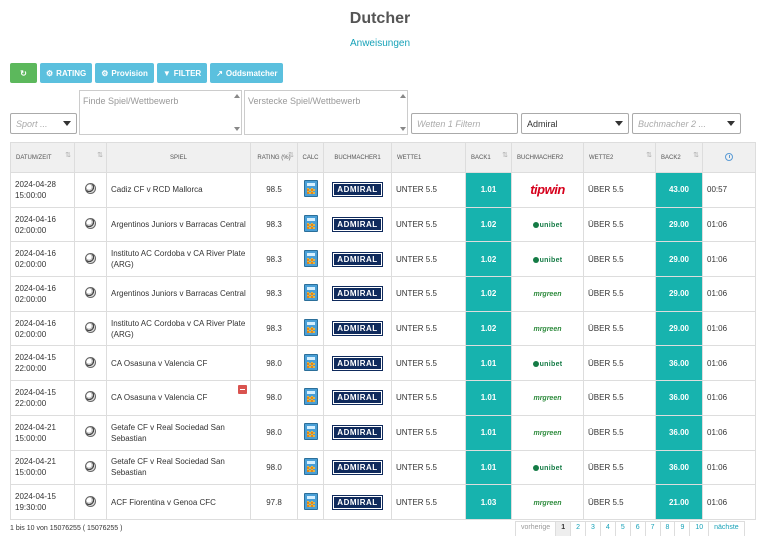  I want to click on remove-icon, so click(242, 390).